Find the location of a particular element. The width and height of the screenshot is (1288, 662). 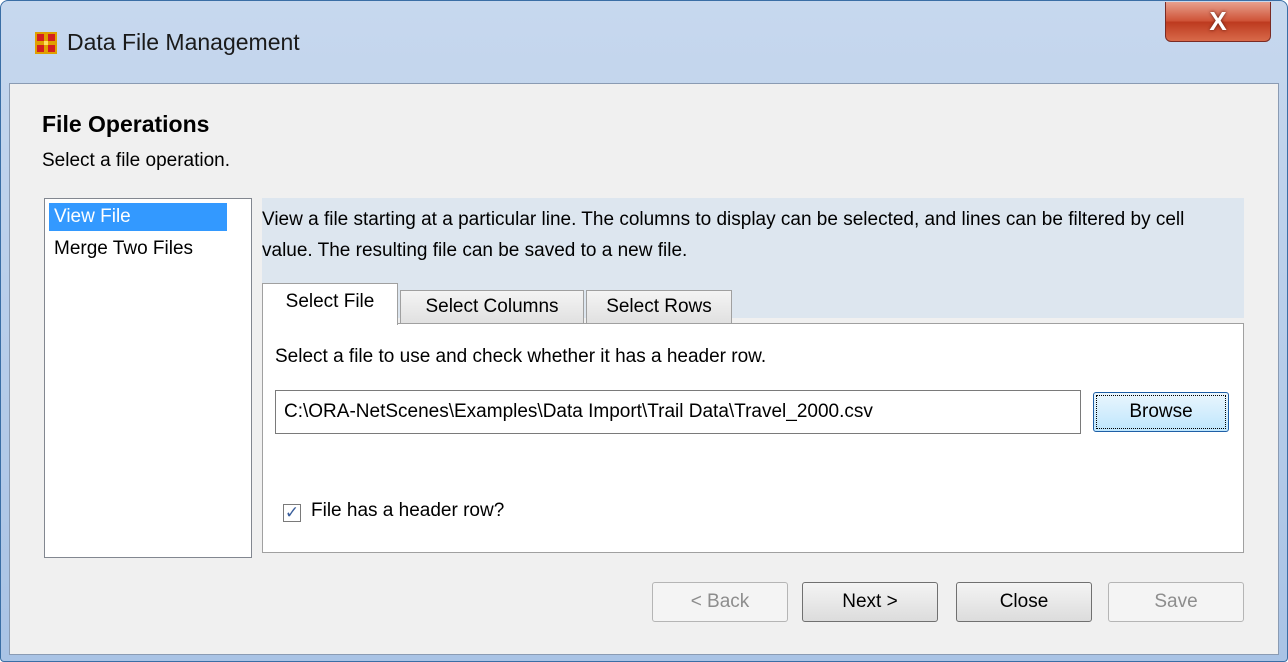

tab-select-file: Select File is located at coordinates (330, 304).